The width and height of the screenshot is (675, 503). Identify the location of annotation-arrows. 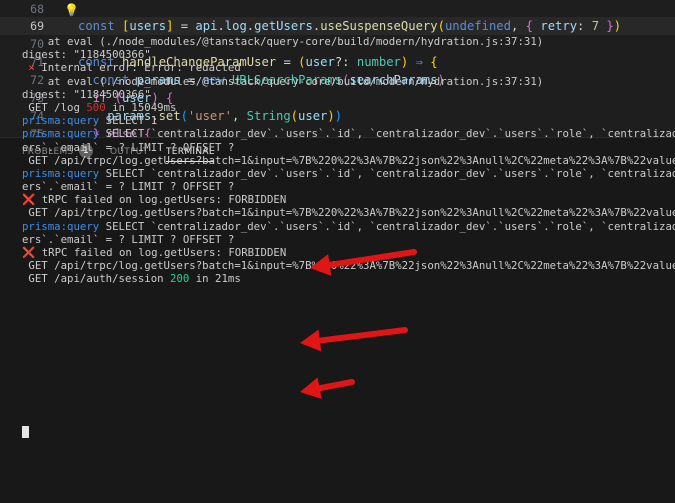
(358, 324).